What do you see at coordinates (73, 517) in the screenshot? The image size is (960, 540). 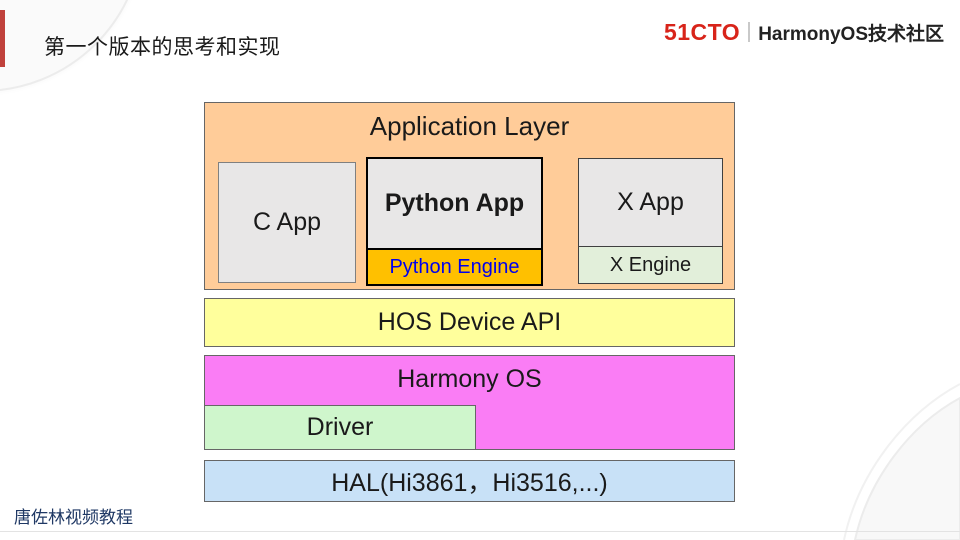 I see `author-watermark: 唐佐林视频教程` at bounding box center [73, 517].